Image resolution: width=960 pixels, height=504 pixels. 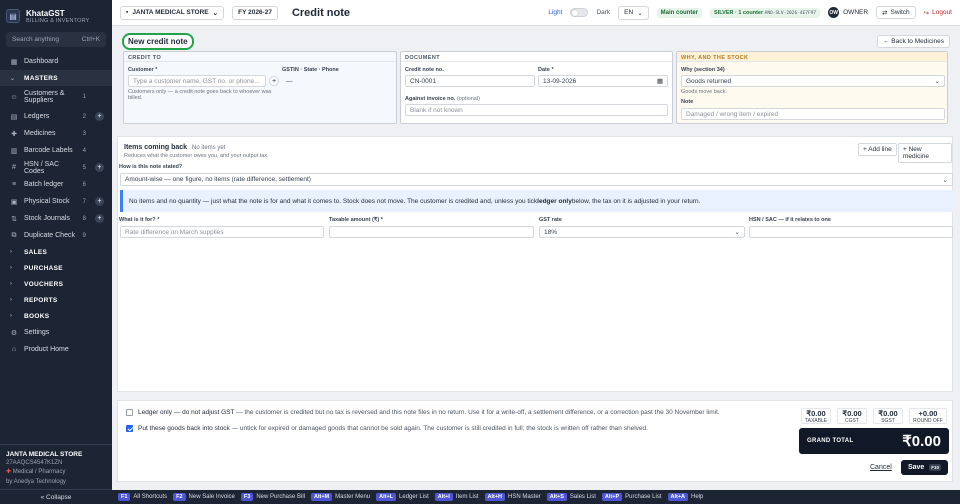 What do you see at coordinates (46, 349) in the screenshot?
I see `sidebar-item-label: Product Home` at bounding box center [46, 349].